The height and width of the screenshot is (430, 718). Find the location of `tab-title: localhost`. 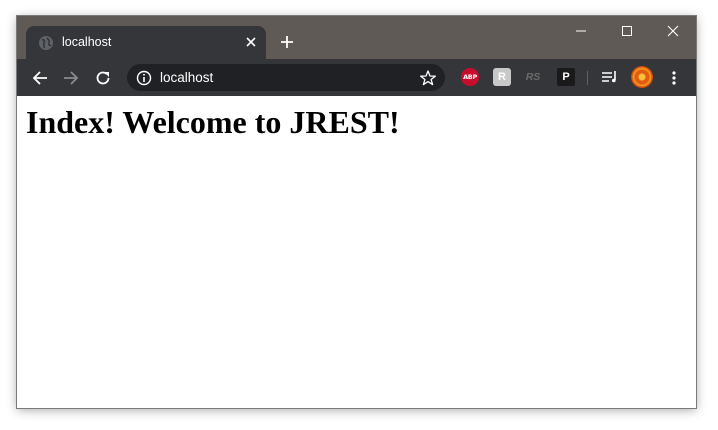

tab-title: localhost is located at coordinates (87, 42).